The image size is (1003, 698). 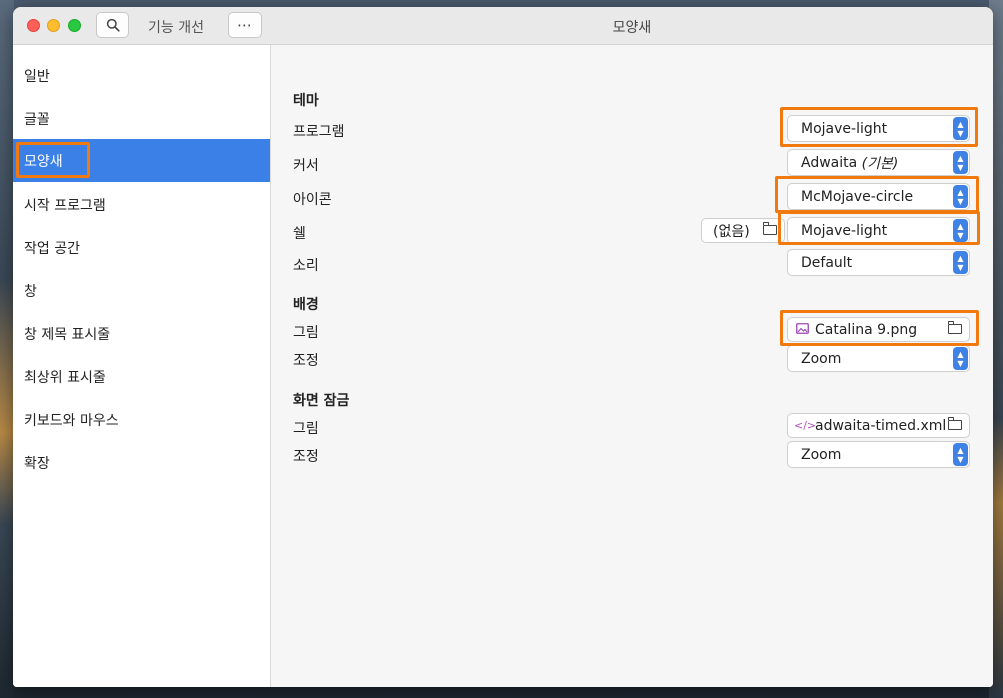 I want to click on icon-label: 아이콘, so click(x=312, y=200).